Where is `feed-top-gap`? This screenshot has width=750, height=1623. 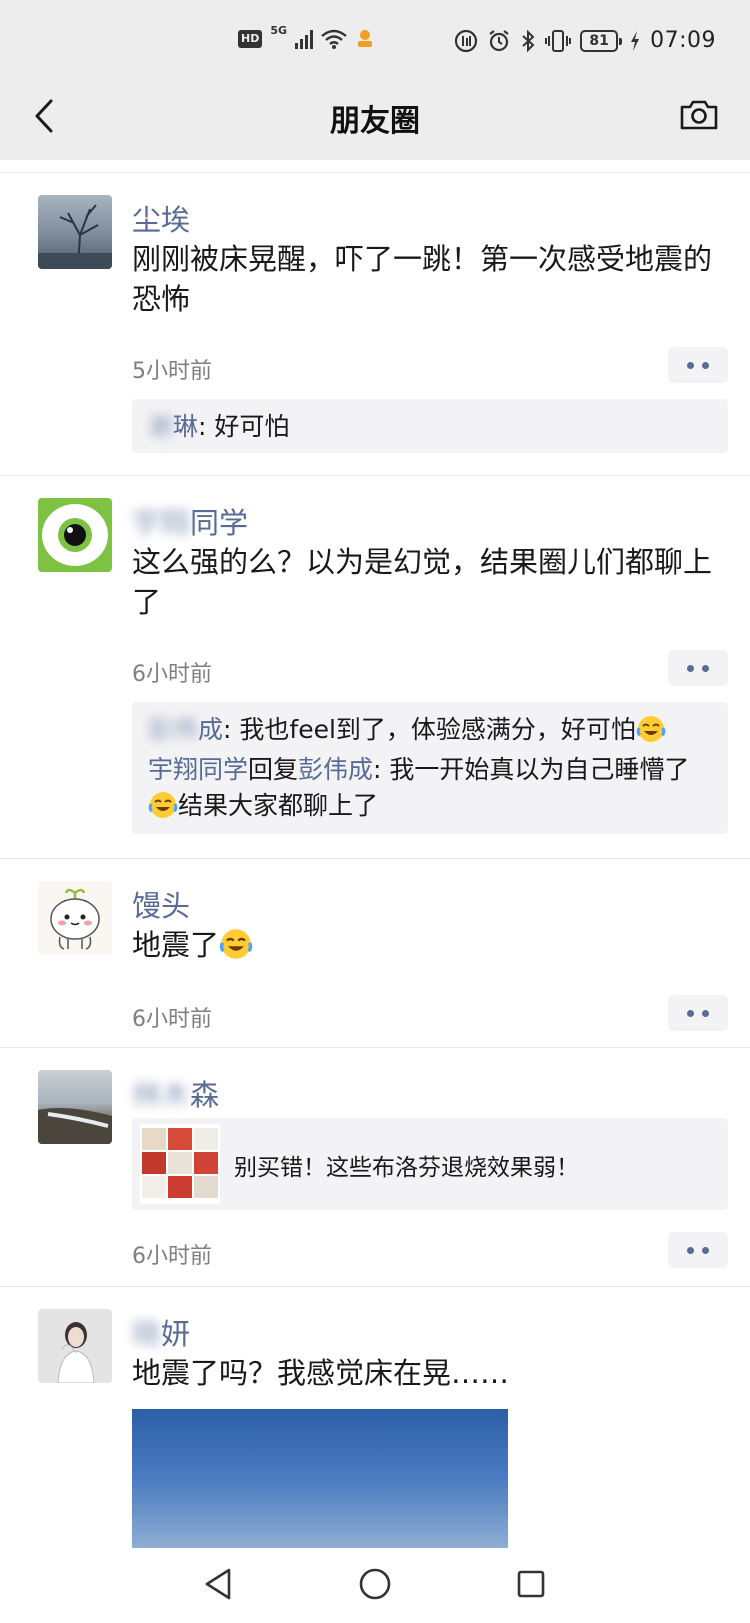 feed-top-gap is located at coordinates (375, 166).